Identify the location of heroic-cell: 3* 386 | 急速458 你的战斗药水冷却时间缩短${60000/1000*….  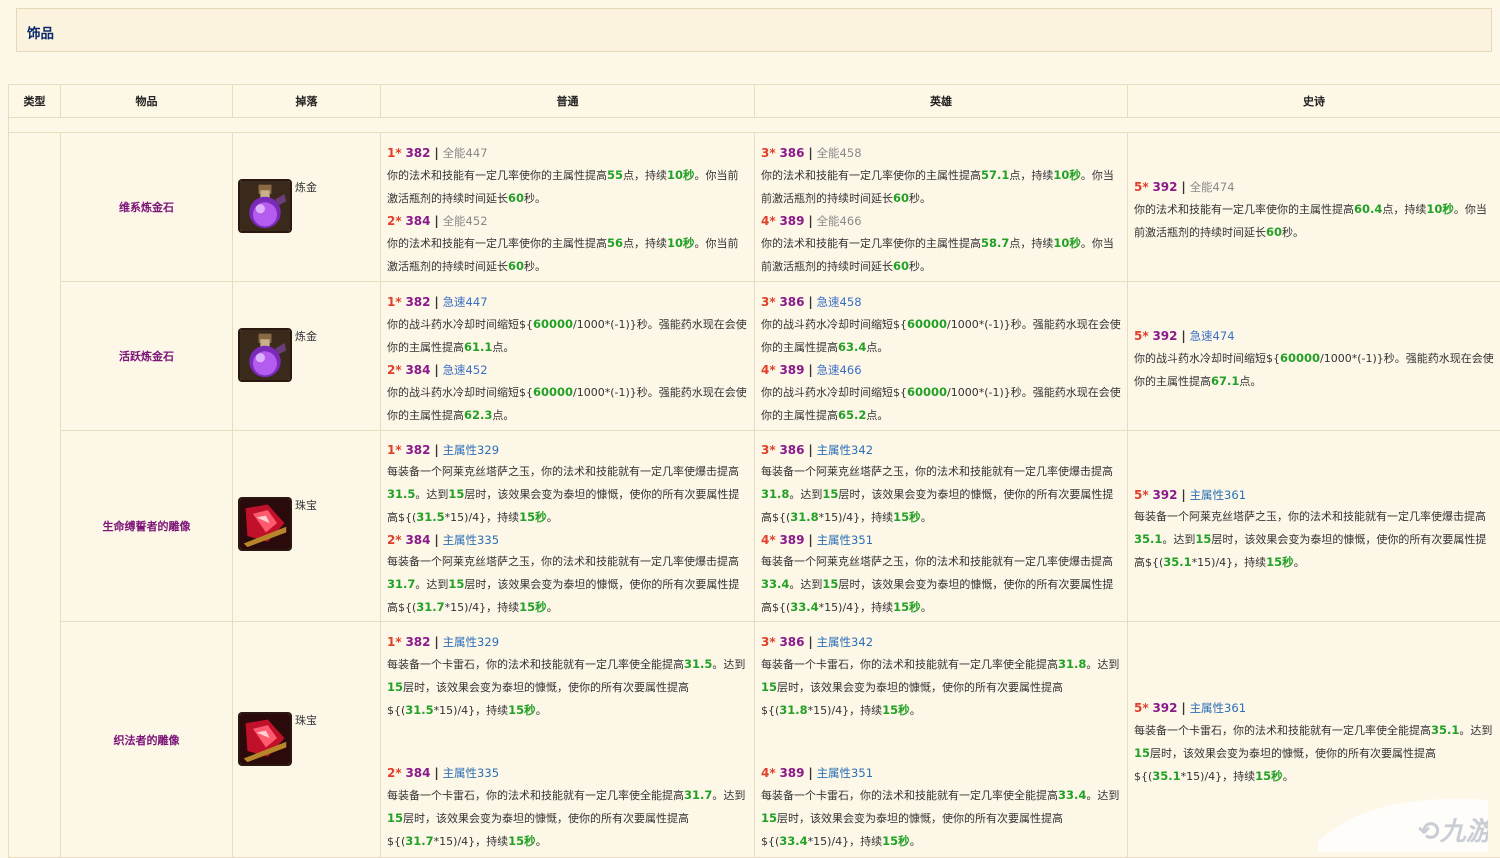
(941, 356).